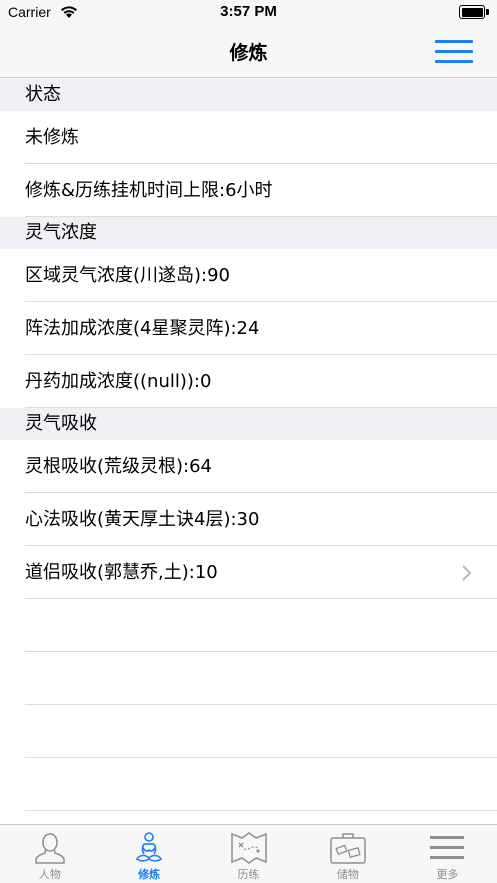 This screenshot has height=883, width=497. Describe the element at coordinates (454, 51) in the screenshot. I see `menu-button` at that location.